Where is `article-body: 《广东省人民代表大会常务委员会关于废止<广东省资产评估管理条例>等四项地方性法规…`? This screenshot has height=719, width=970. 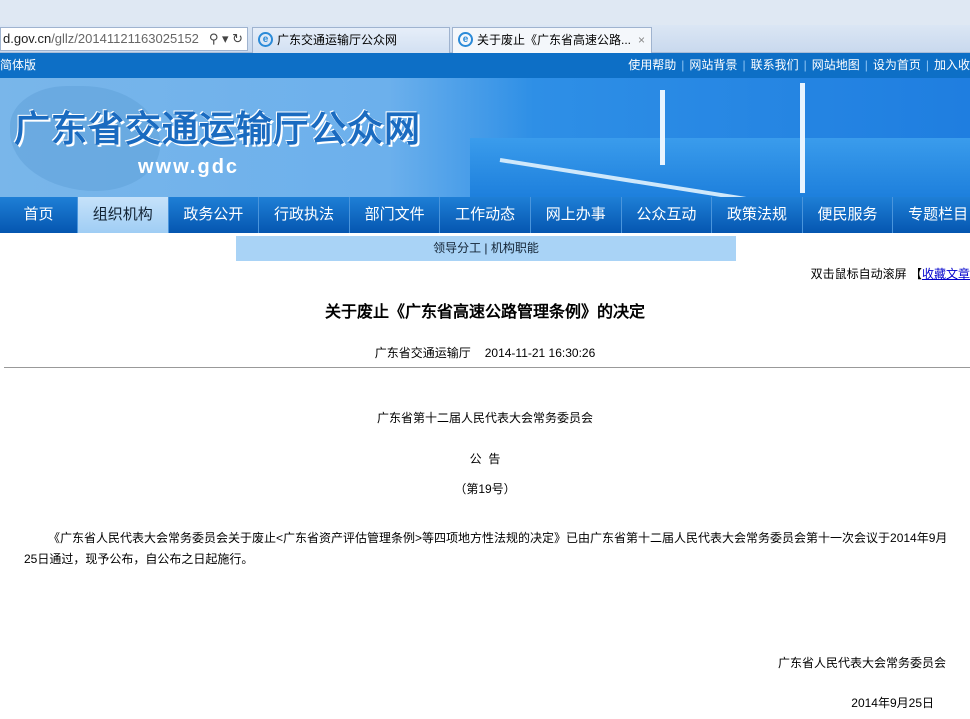 article-body: 《广东省人民代表大会常务委员会关于废止<广东省资产评估管理条例>等四项地方性法规… is located at coordinates (486, 548).